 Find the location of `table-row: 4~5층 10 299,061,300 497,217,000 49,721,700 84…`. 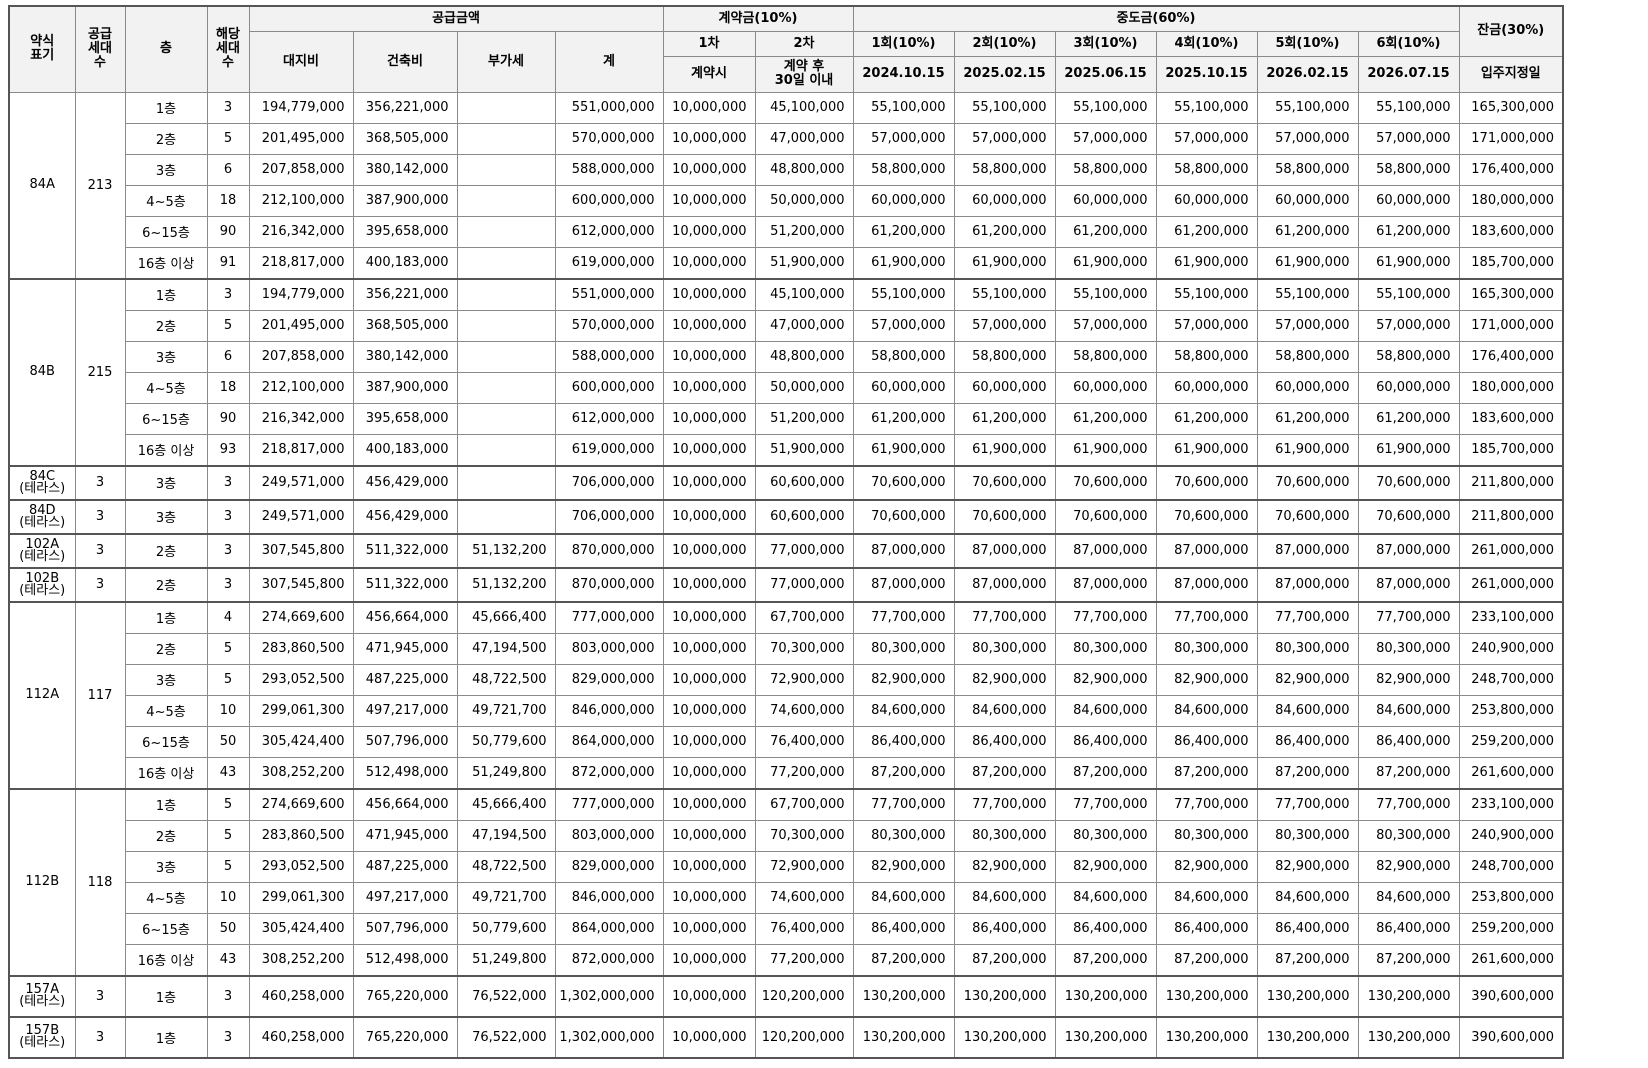

table-row: 4~5층 10 299,061,300 497,217,000 49,721,700 84… is located at coordinates (786, 710).